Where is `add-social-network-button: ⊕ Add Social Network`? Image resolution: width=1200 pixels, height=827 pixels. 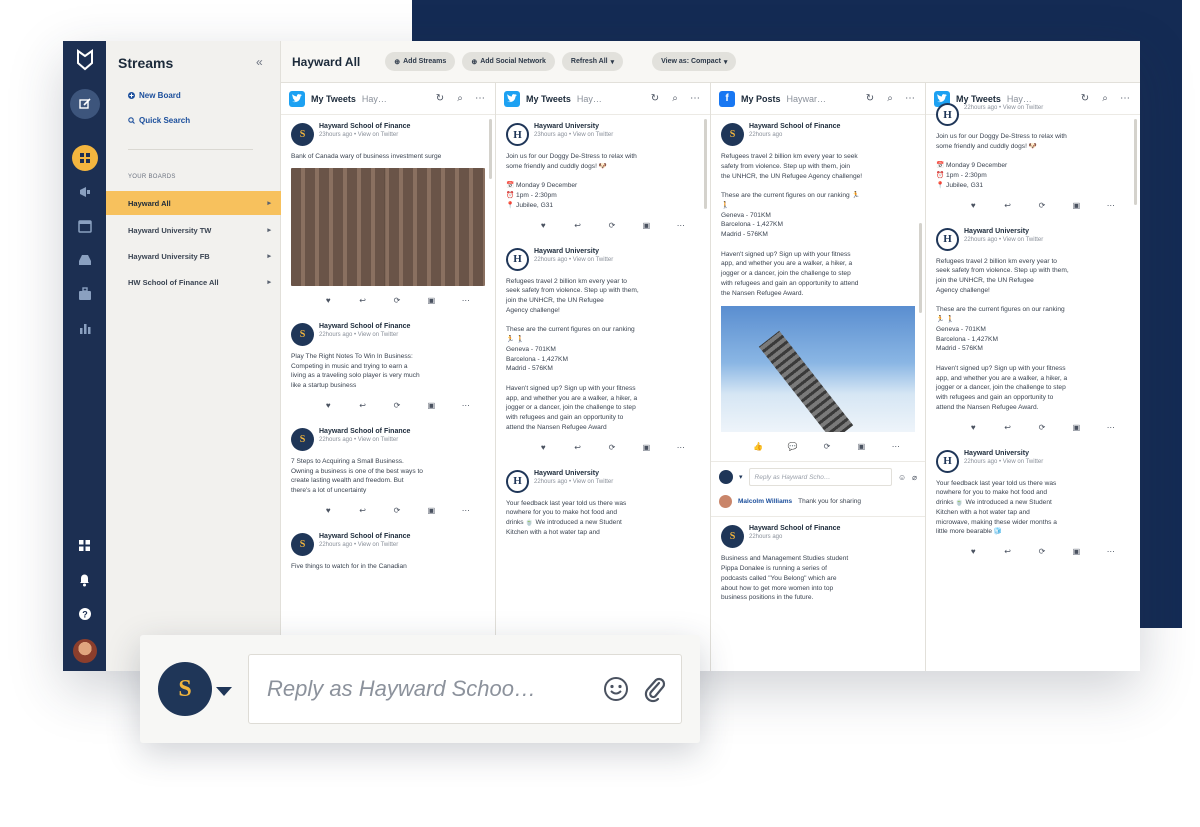 add-social-network-button: ⊕ Add Social Network is located at coordinates (508, 61).